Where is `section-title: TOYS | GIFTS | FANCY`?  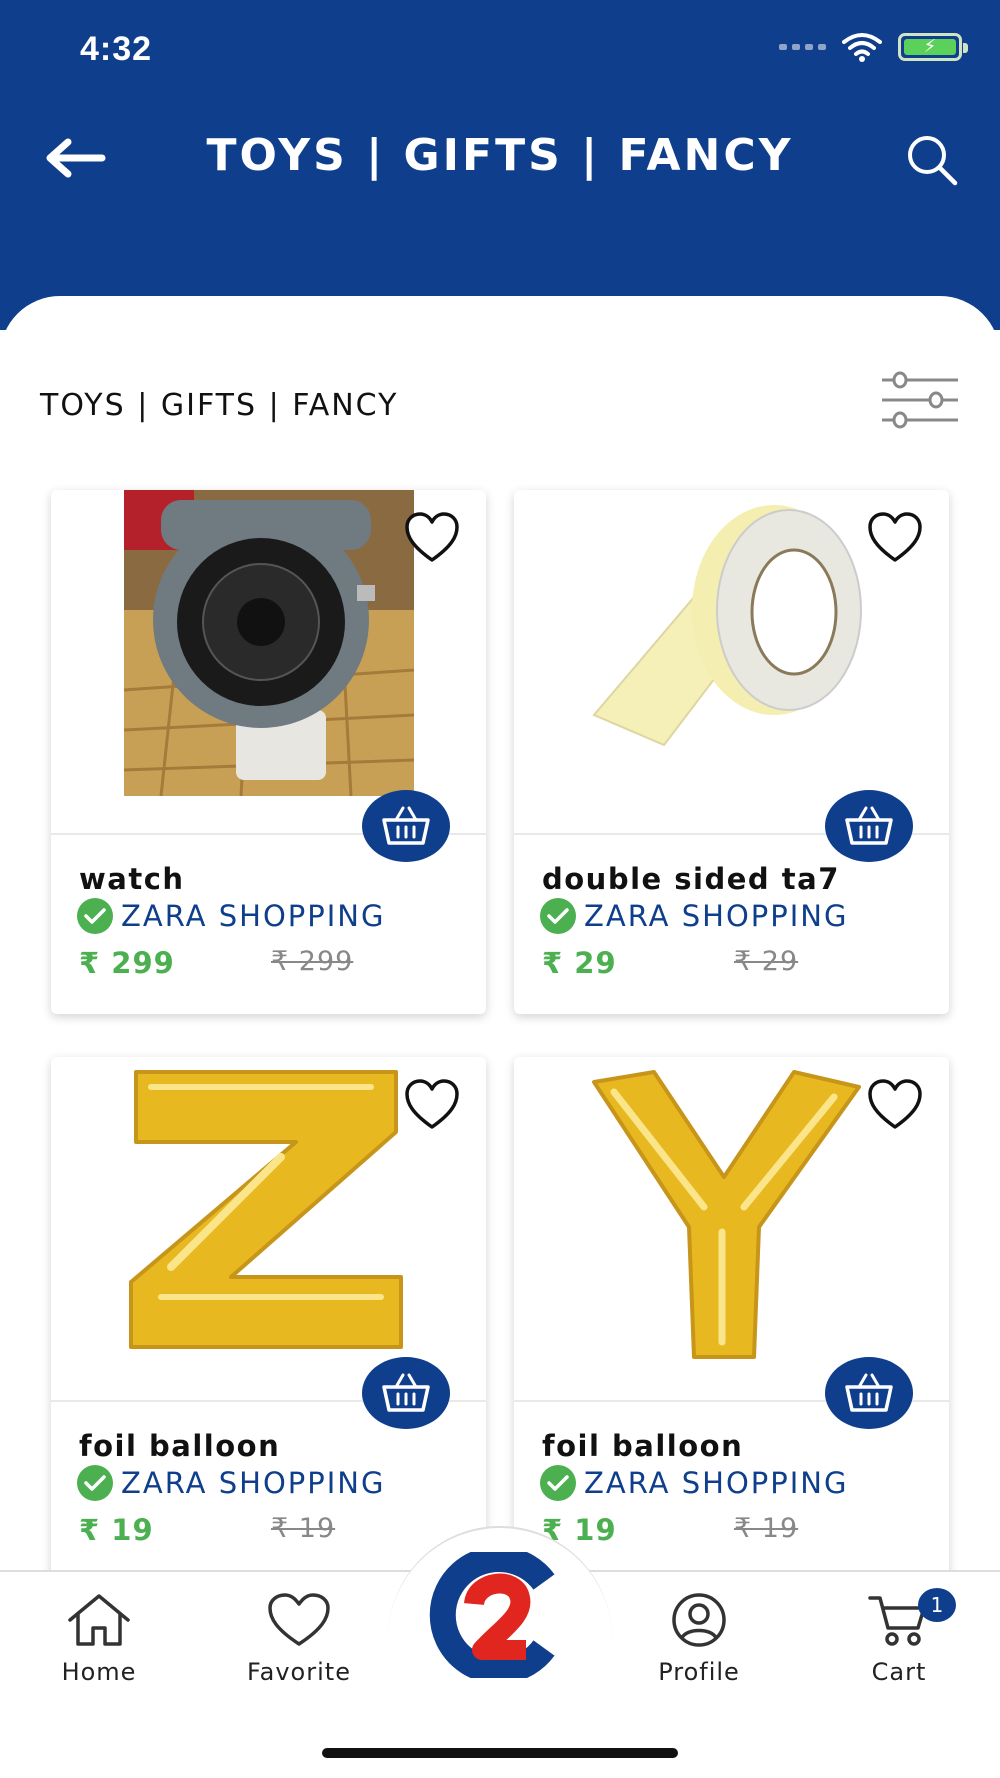
section-title: TOYS | GIFTS | FANCY is located at coordinates (219, 405).